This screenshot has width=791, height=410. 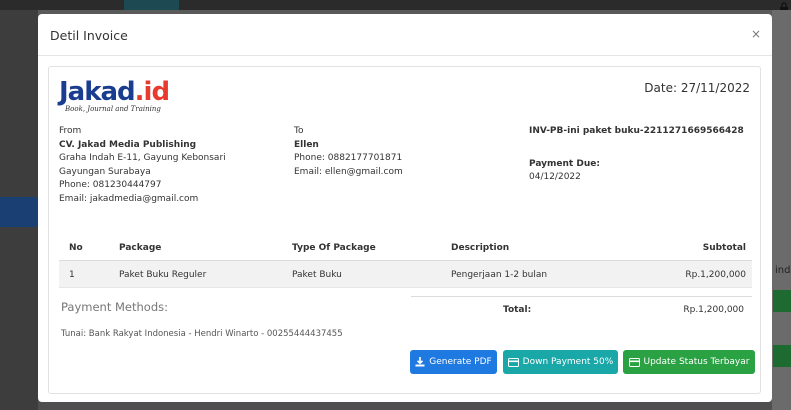 What do you see at coordinates (460, 362) in the screenshot?
I see `generate-pdf-label: Generate PDF` at bounding box center [460, 362].